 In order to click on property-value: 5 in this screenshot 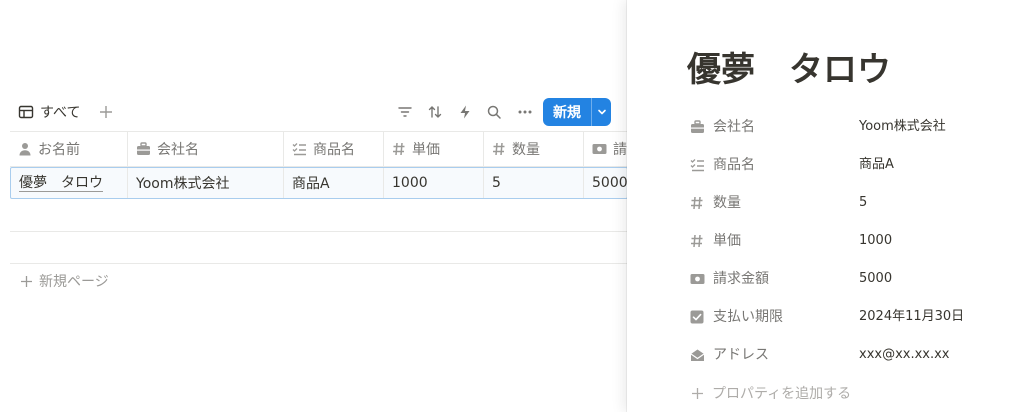, I will do `click(863, 203)`.